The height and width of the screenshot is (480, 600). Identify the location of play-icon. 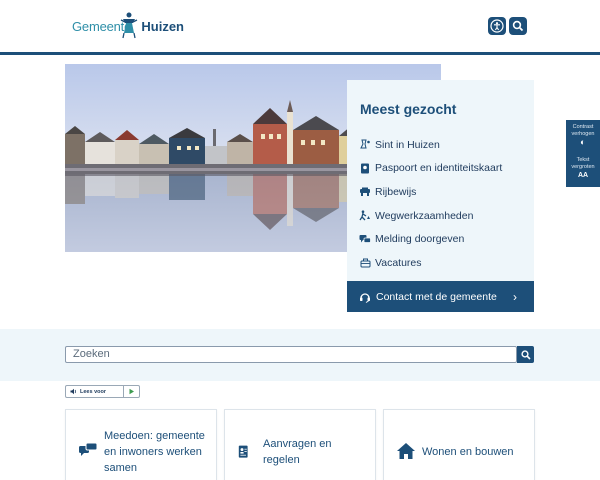
(131, 391).